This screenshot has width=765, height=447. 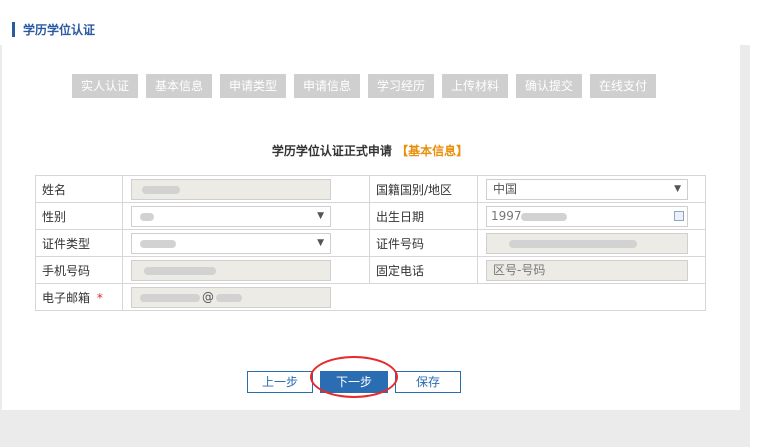 I want to click on step-basic-info: 基本信息, so click(x=179, y=86).